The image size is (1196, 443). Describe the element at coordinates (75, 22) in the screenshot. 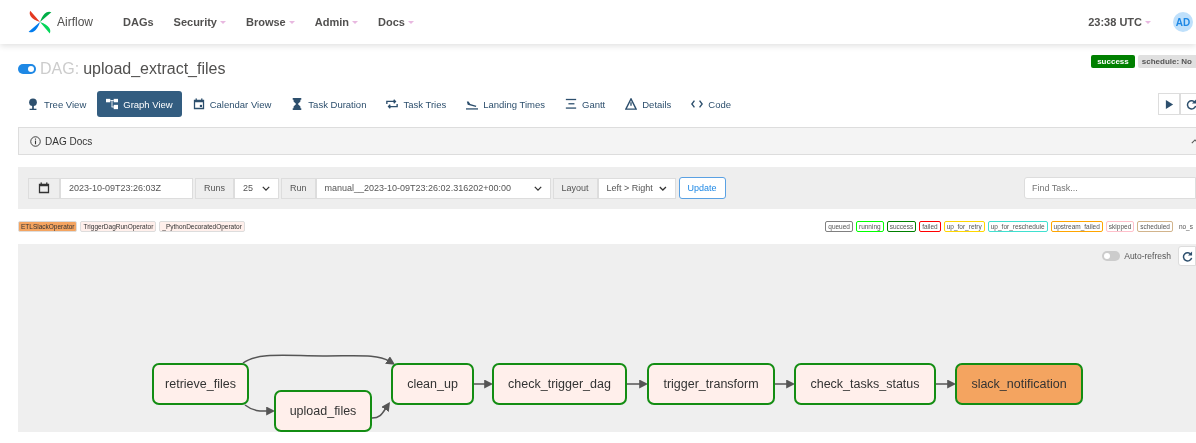

I see `brand-name: Airflow` at that location.